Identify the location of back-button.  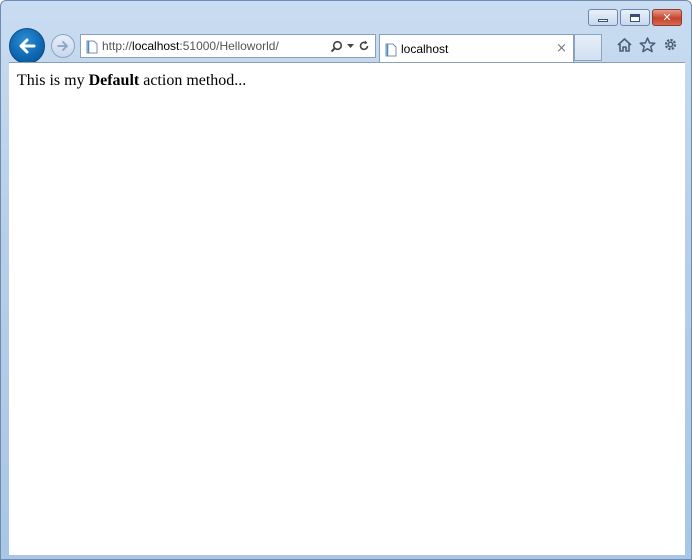
(27, 46).